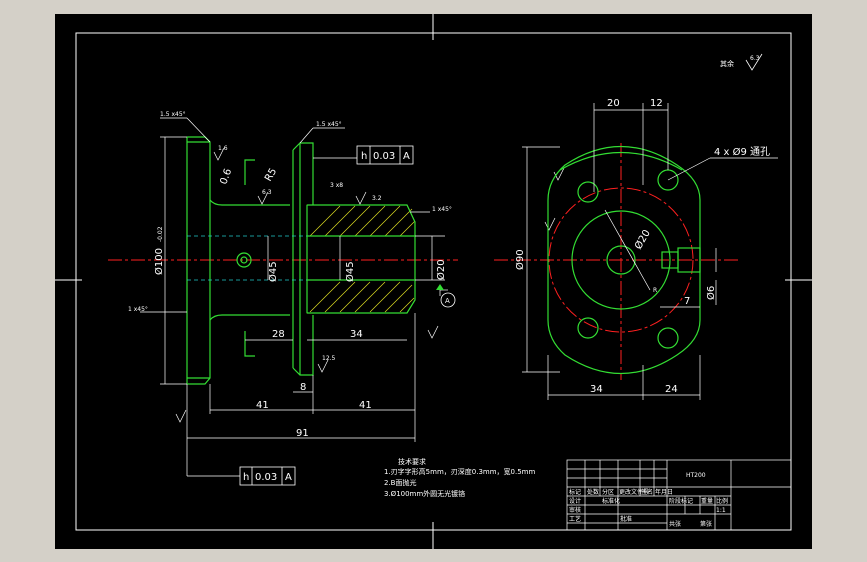 The width and height of the screenshot is (867, 562). I want to click on dim-r-label: R, so click(655, 290).